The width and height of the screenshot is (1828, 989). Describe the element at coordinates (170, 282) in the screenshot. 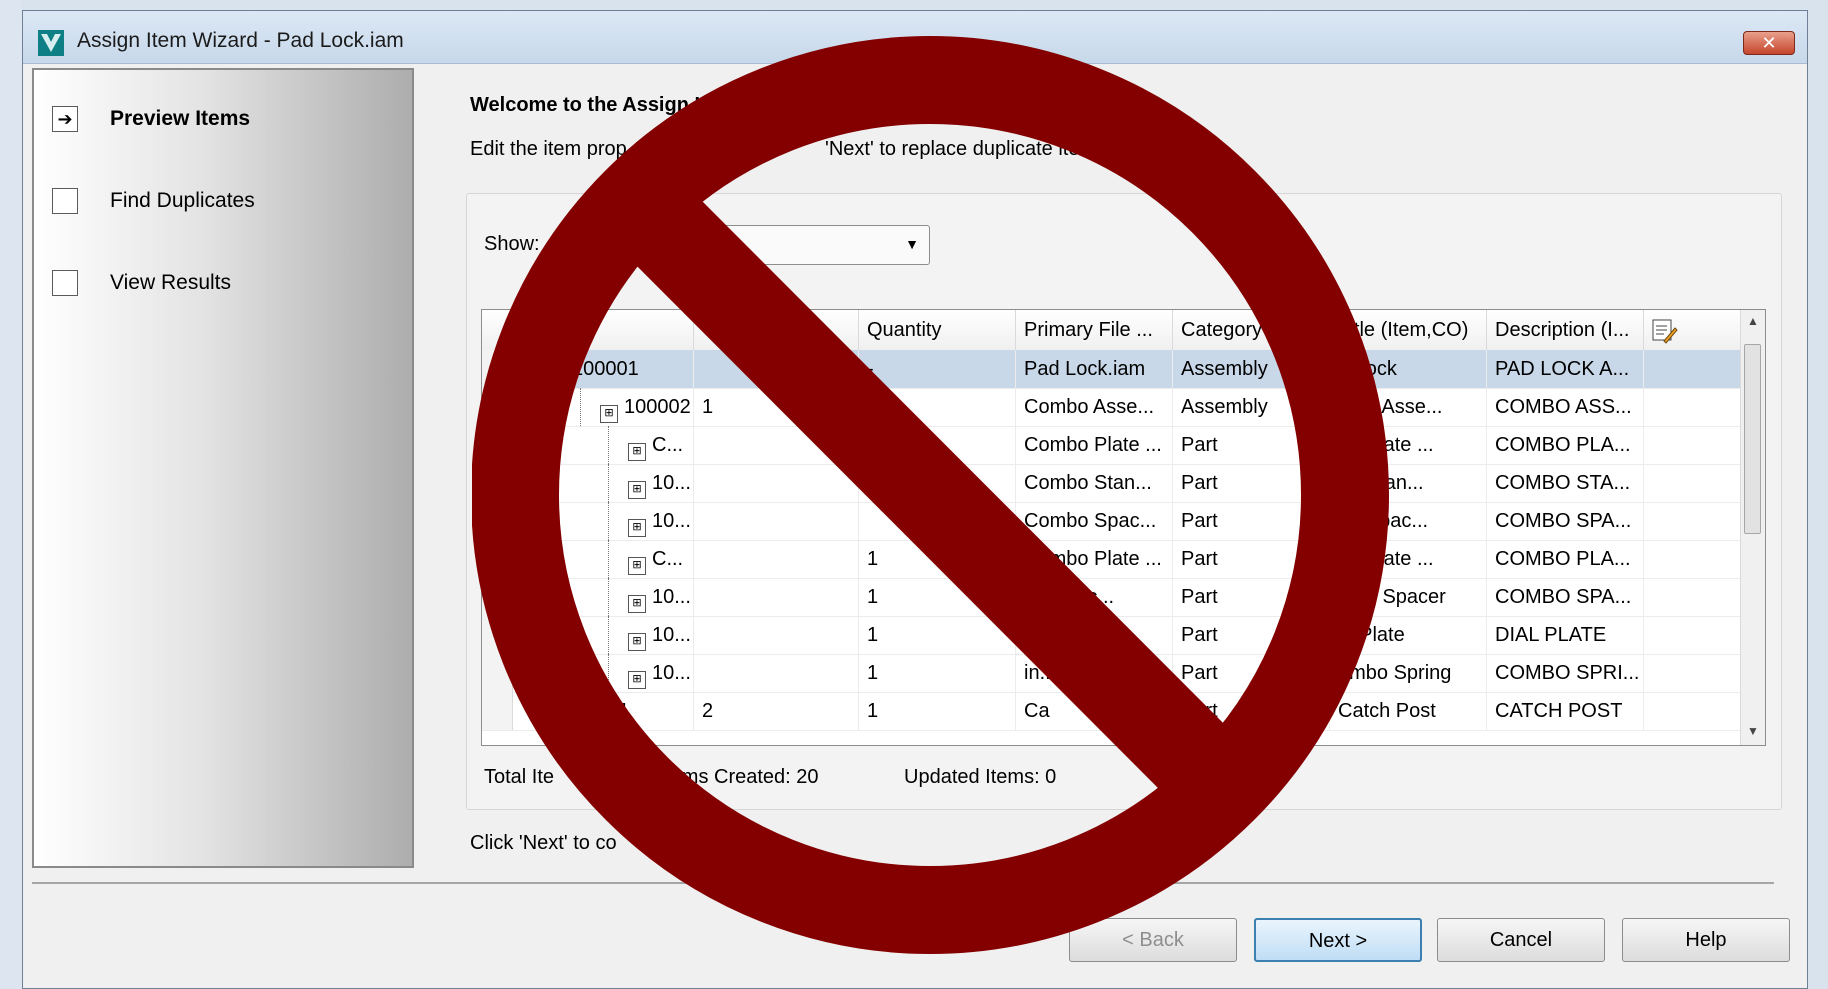

I see `step-label: View Results` at that location.